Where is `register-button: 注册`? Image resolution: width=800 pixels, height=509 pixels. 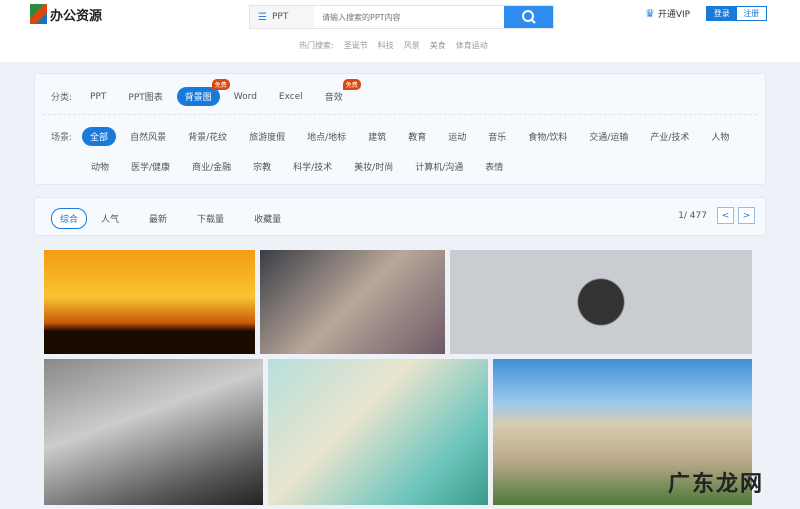 register-button: 注册 is located at coordinates (751, 13).